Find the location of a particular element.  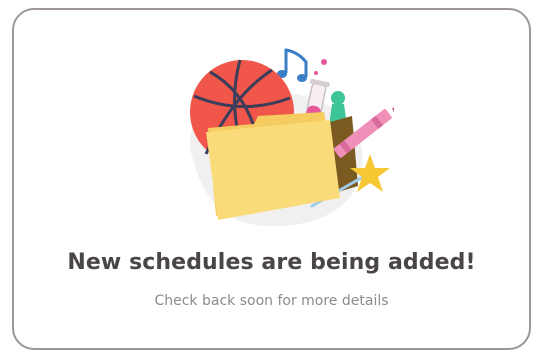

music-note-icon is located at coordinates (292, 65).